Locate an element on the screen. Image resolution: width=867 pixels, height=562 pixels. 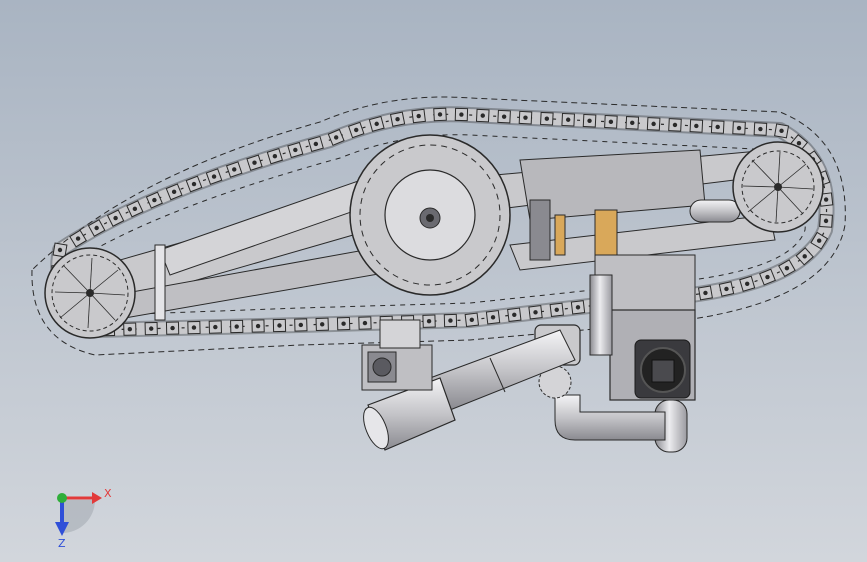
rear-idler-wheel is located at coordinates (778, 187).